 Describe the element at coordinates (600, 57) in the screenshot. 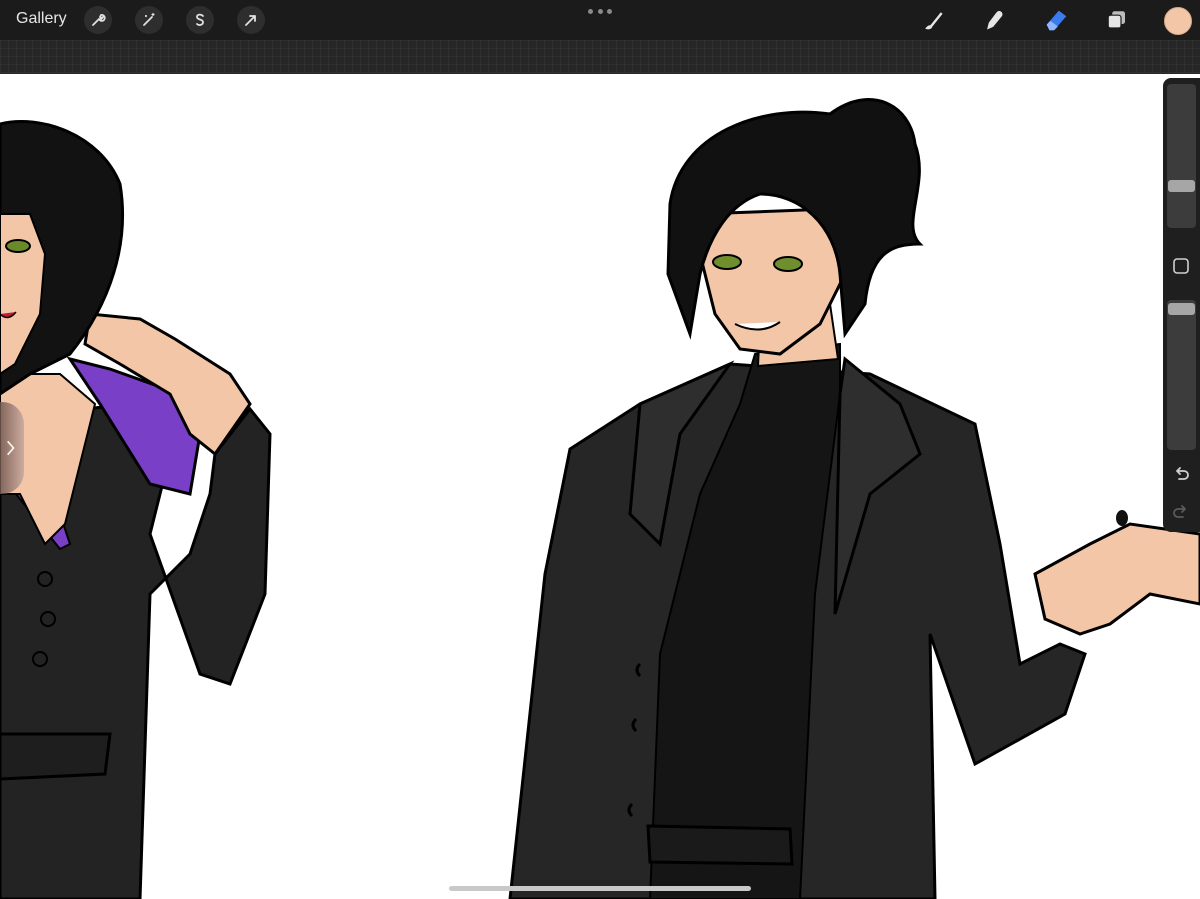

I see `canvas-top-grid-strip` at that location.